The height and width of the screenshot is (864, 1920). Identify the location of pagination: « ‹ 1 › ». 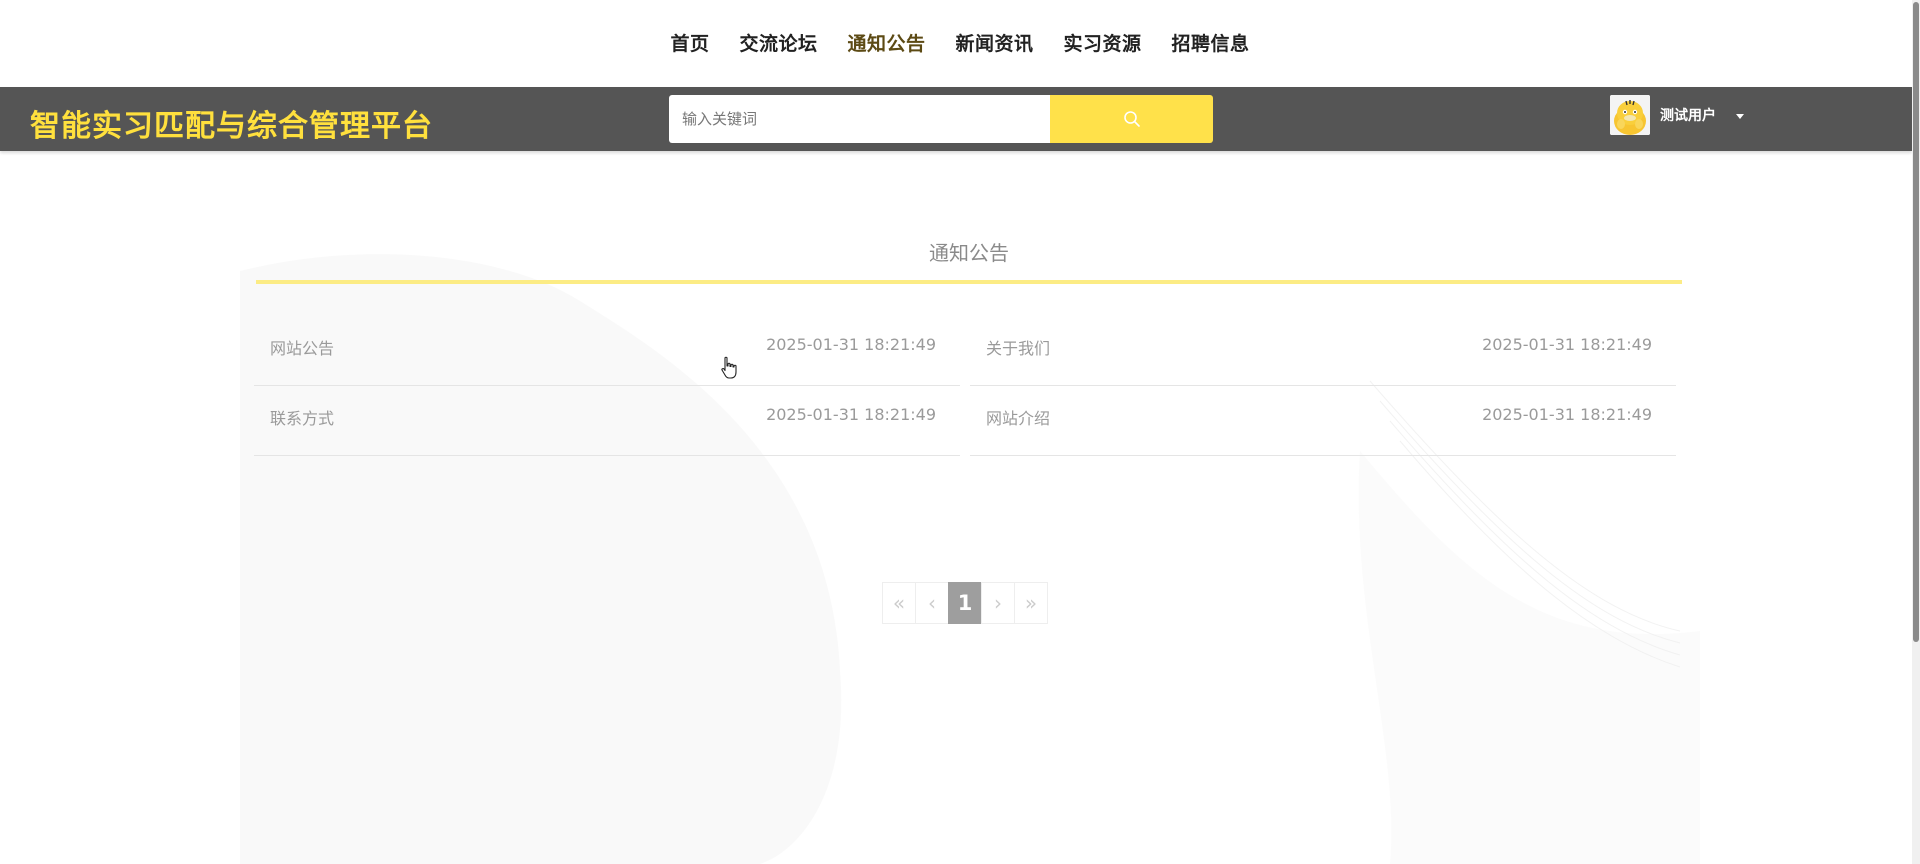
(965, 603).